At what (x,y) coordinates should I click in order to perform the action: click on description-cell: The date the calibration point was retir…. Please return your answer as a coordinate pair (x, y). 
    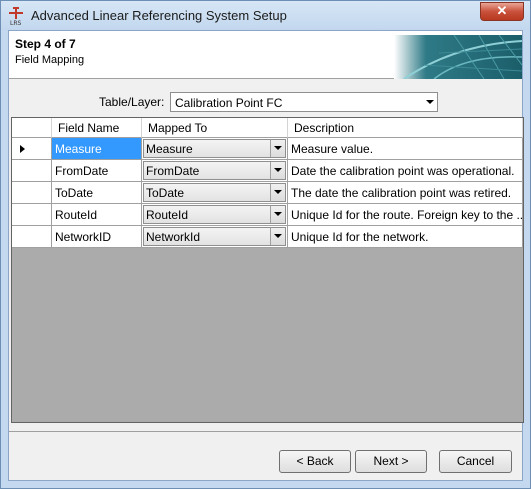
    Looking at the image, I should click on (405, 193).